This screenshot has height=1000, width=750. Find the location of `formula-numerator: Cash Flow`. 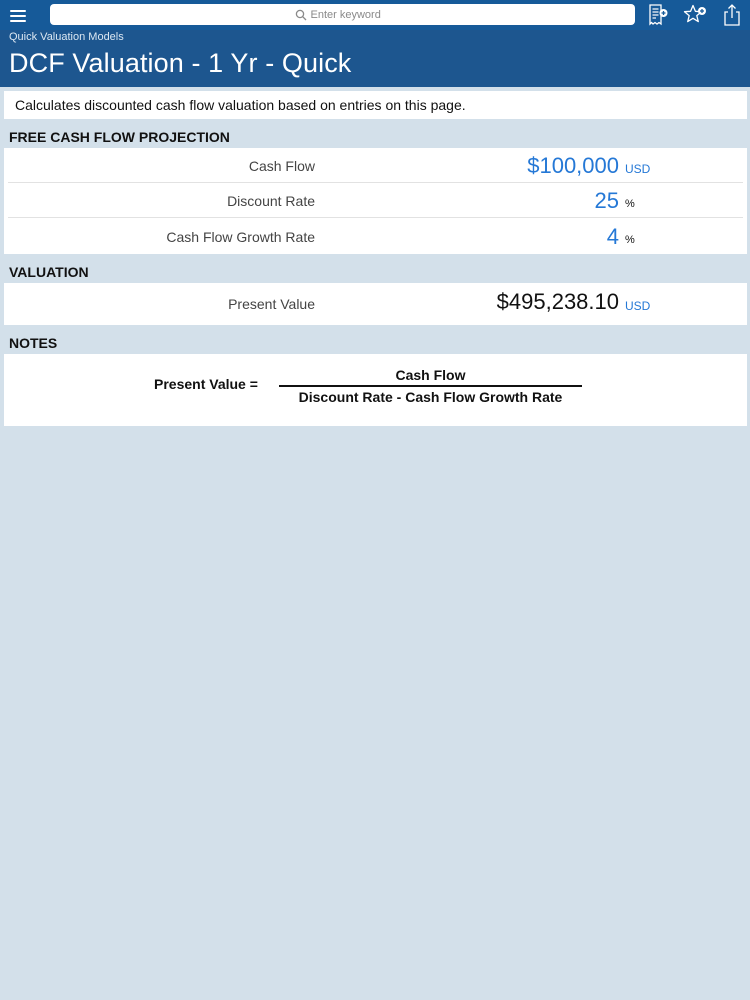

formula-numerator: Cash Flow is located at coordinates (430, 375).